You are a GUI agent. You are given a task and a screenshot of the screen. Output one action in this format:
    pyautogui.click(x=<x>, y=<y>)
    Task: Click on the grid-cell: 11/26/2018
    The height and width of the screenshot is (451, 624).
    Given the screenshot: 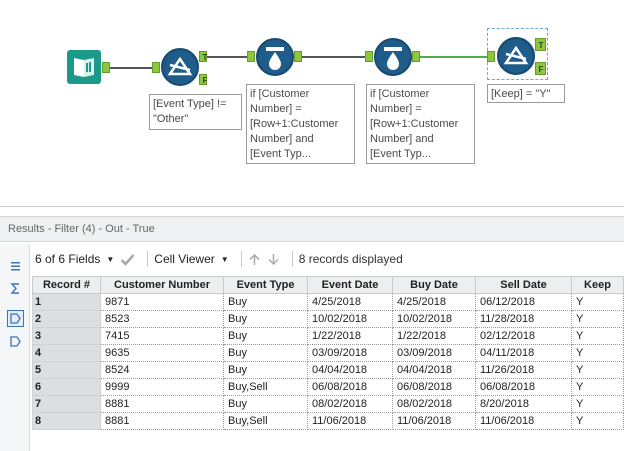 What is the action you would take?
    pyautogui.click(x=523, y=370)
    